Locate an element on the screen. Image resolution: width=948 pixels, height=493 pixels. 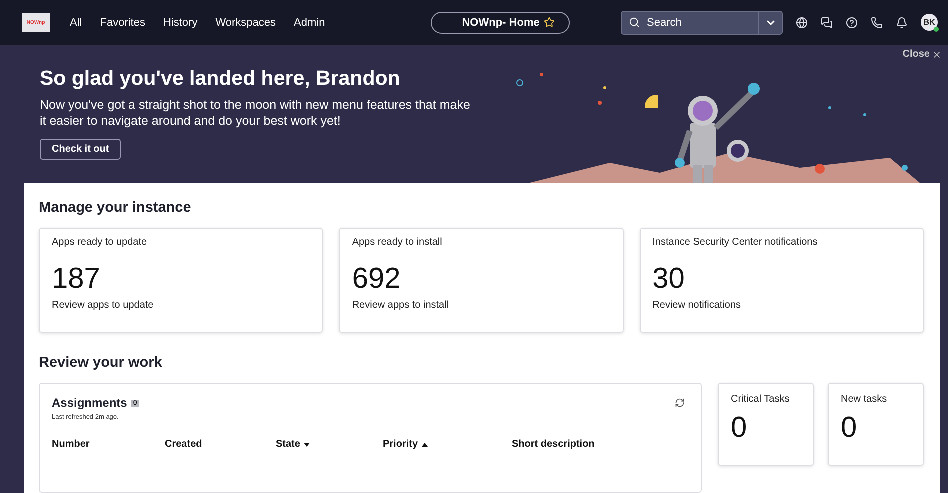
nav-menu-link: Favorites is located at coordinates (123, 22).